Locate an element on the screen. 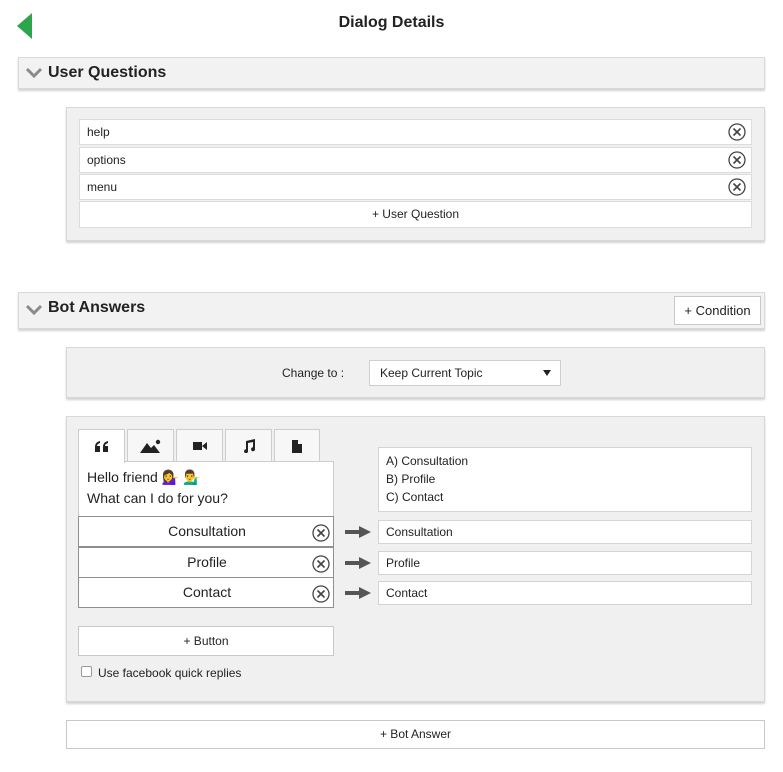  options-text-box: A) Consultation B) Profile C) Contact is located at coordinates (565, 479).